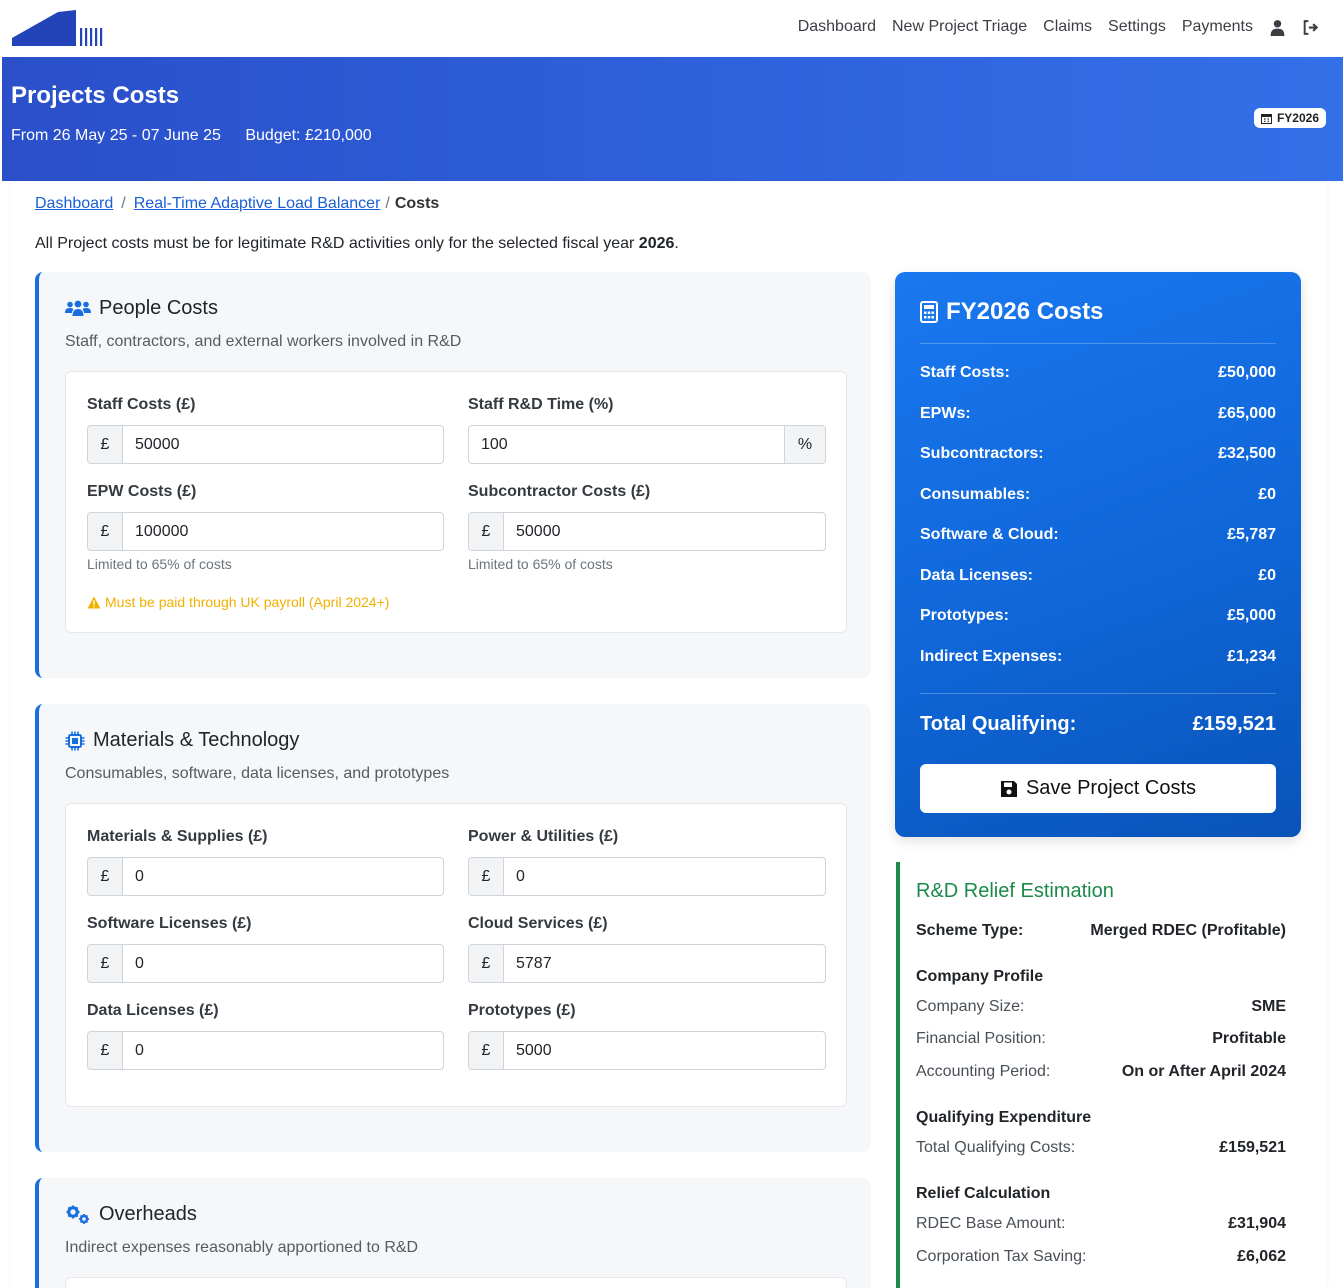 The height and width of the screenshot is (1288, 1343). Describe the element at coordinates (1067, 27) in the screenshot. I see `nav-link-claims: Claims` at that location.